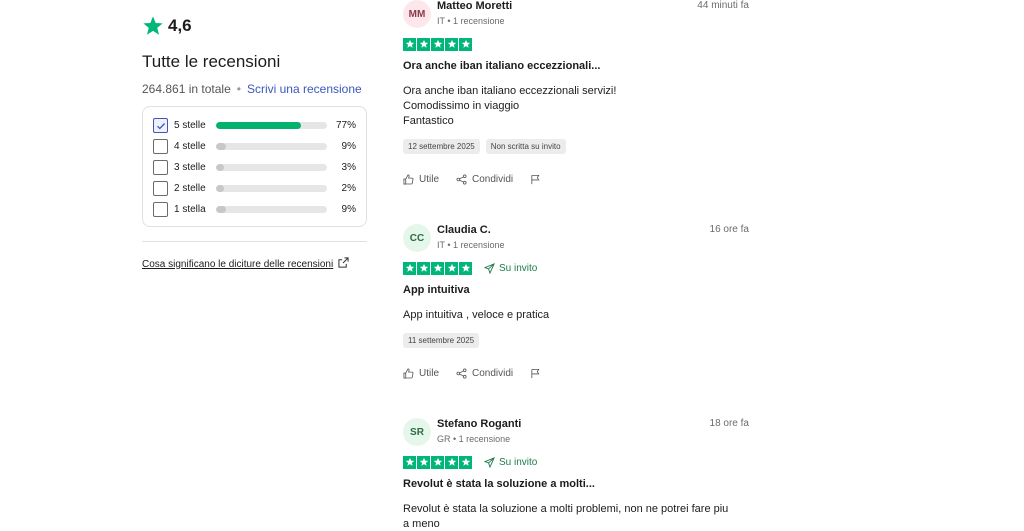 The width and height of the screenshot is (1024, 531). I want to click on filter-percent: 3%, so click(348, 167).